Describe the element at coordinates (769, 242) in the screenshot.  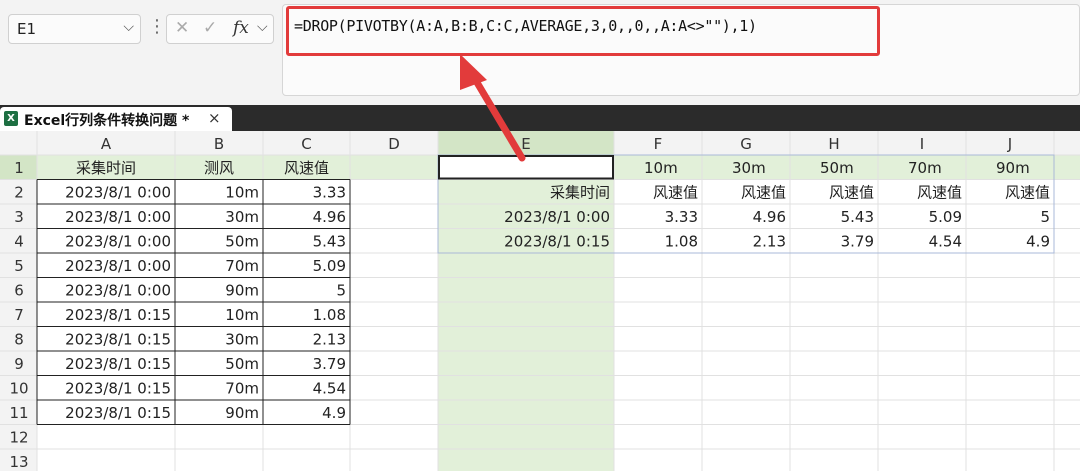
I see `result-data-cell: 2.13` at that location.